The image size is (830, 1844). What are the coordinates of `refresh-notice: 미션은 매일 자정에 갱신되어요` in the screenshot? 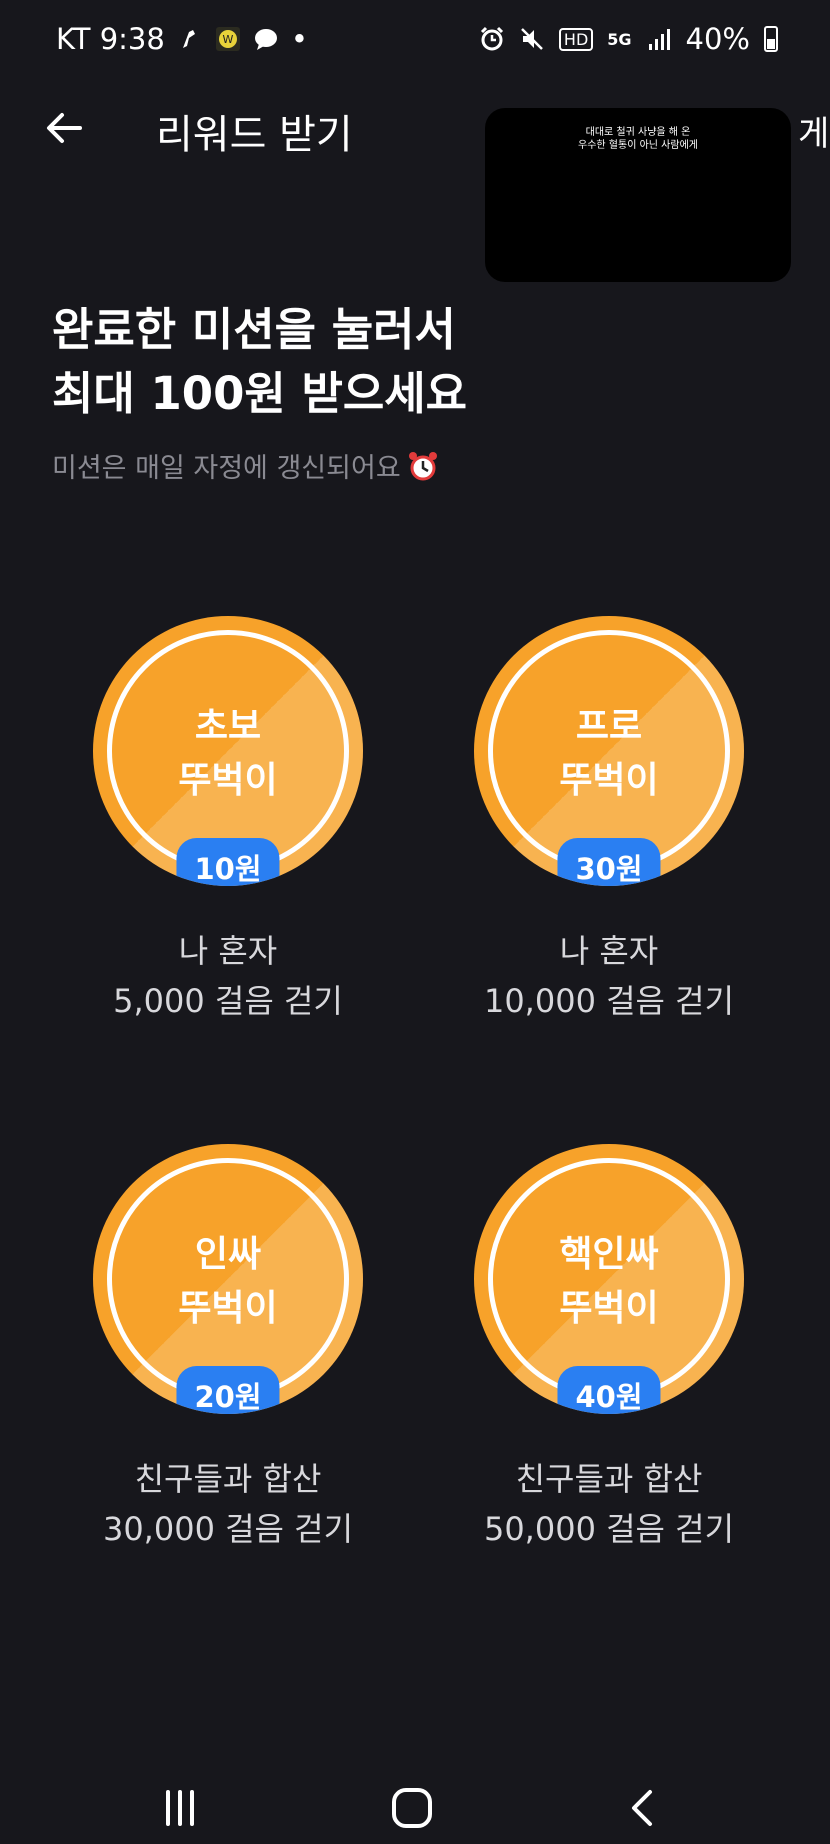 It's located at (245, 465).